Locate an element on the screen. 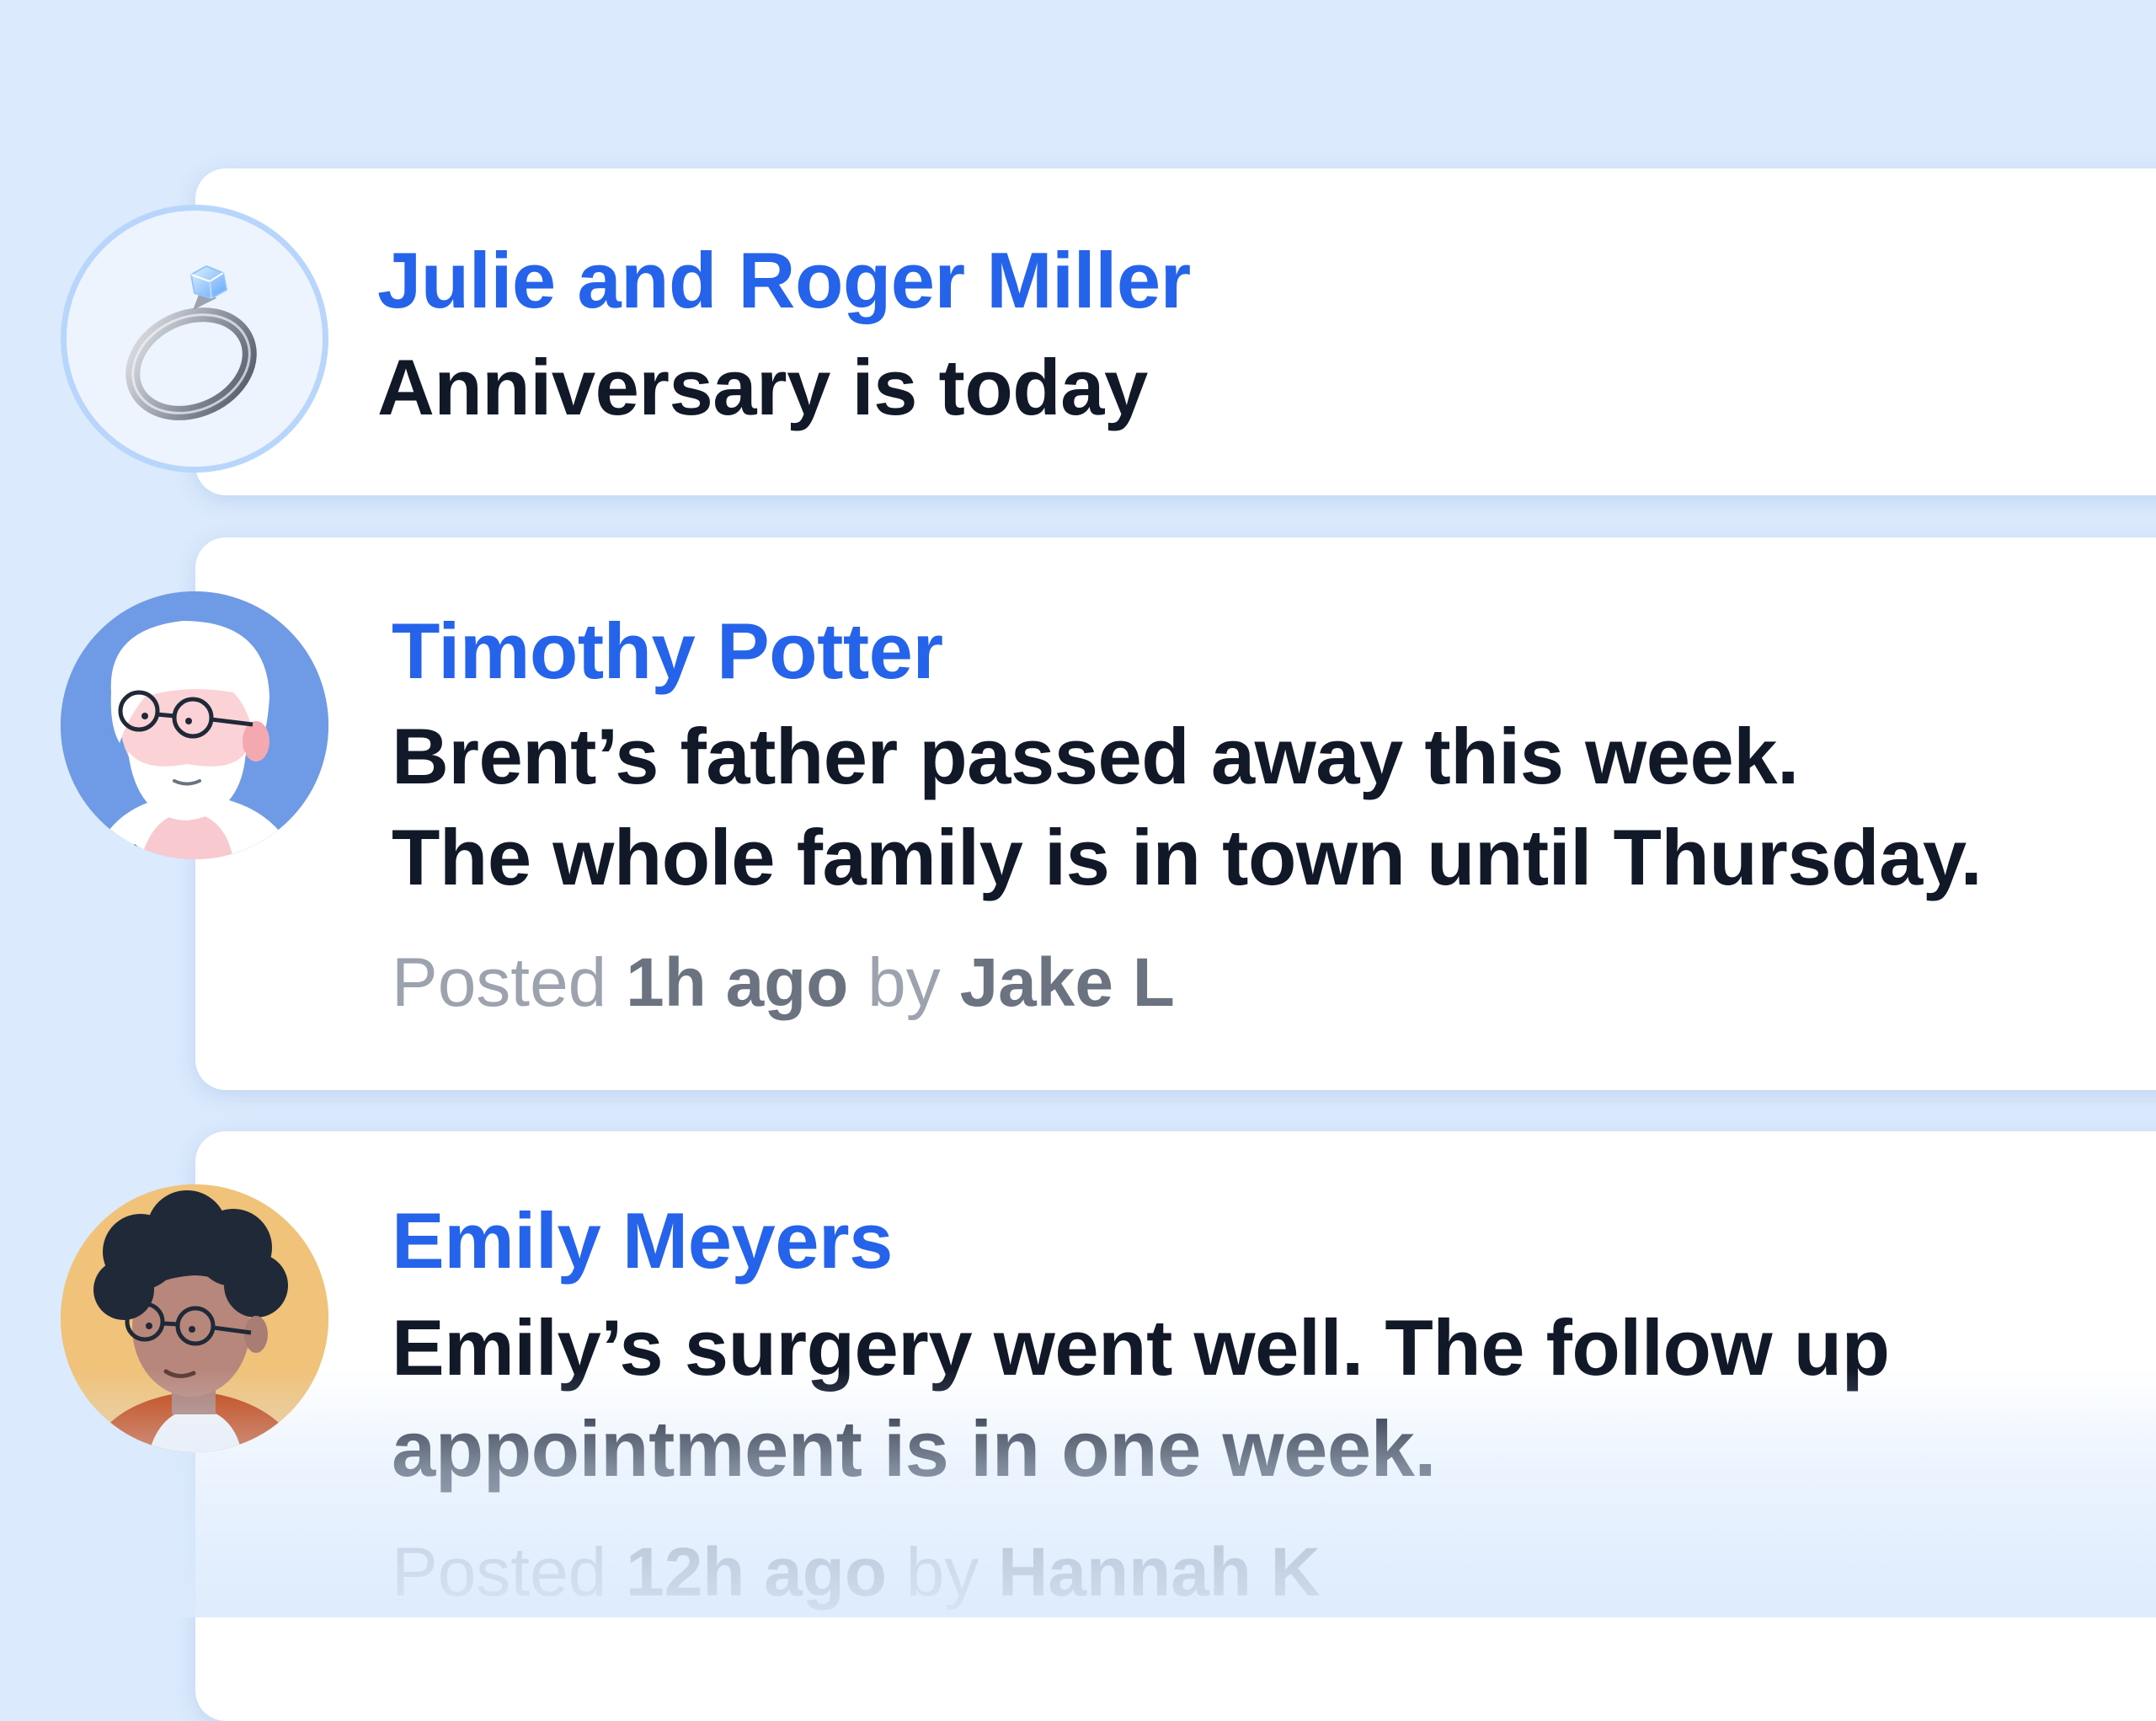 This screenshot has width=2156, height=1721. message-line: Brent’s father passed away this week. is located at coordinates (1095, 756).